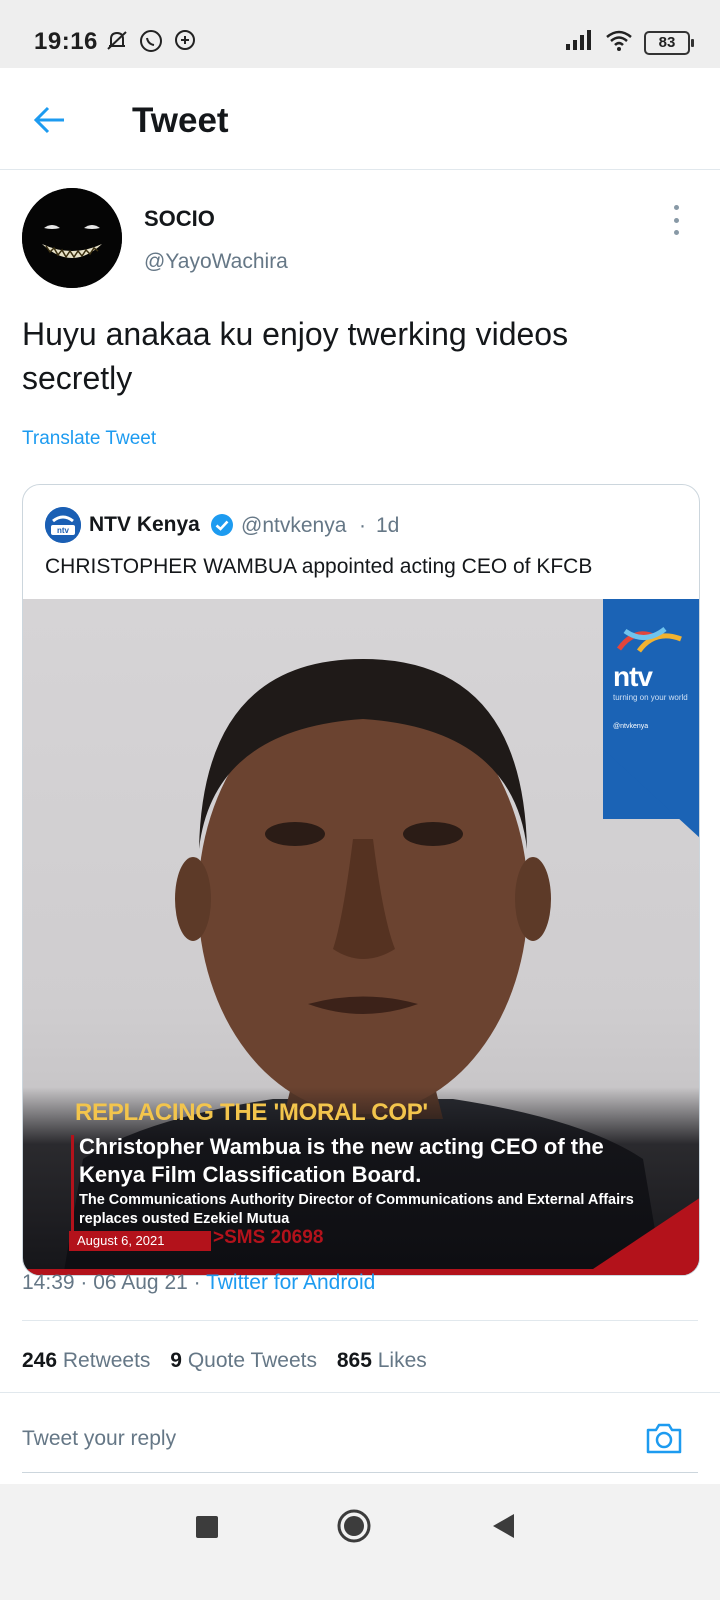 The image size is (720, 1600). What do you see at coordinates (140, 1241) in the screenshot?
I see `image-date: August 6, 2021` at bounding box center [140, 1241].